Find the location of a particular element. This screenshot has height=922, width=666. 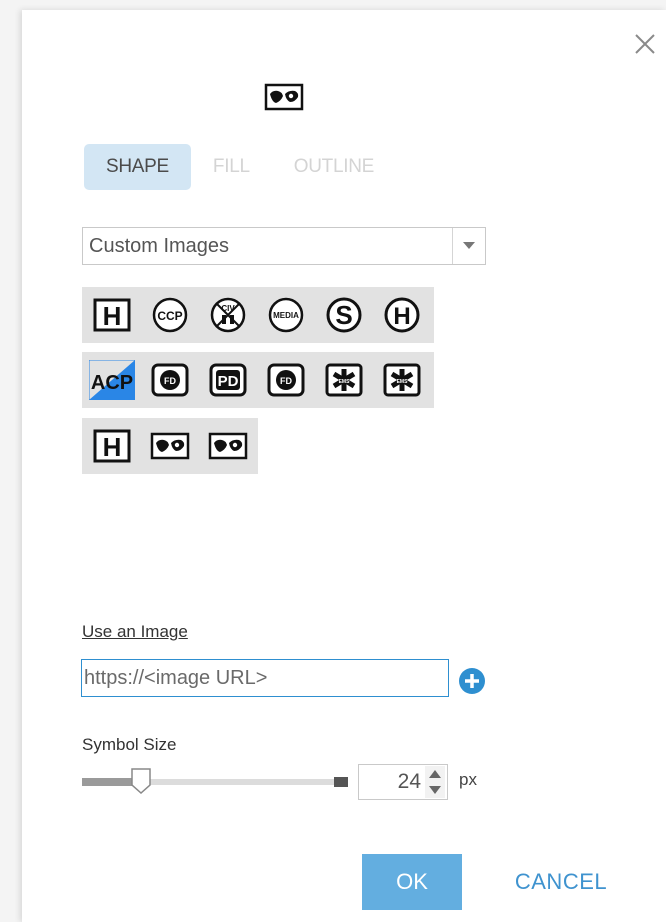

symbol-mask is located at coordinates (170, 446).